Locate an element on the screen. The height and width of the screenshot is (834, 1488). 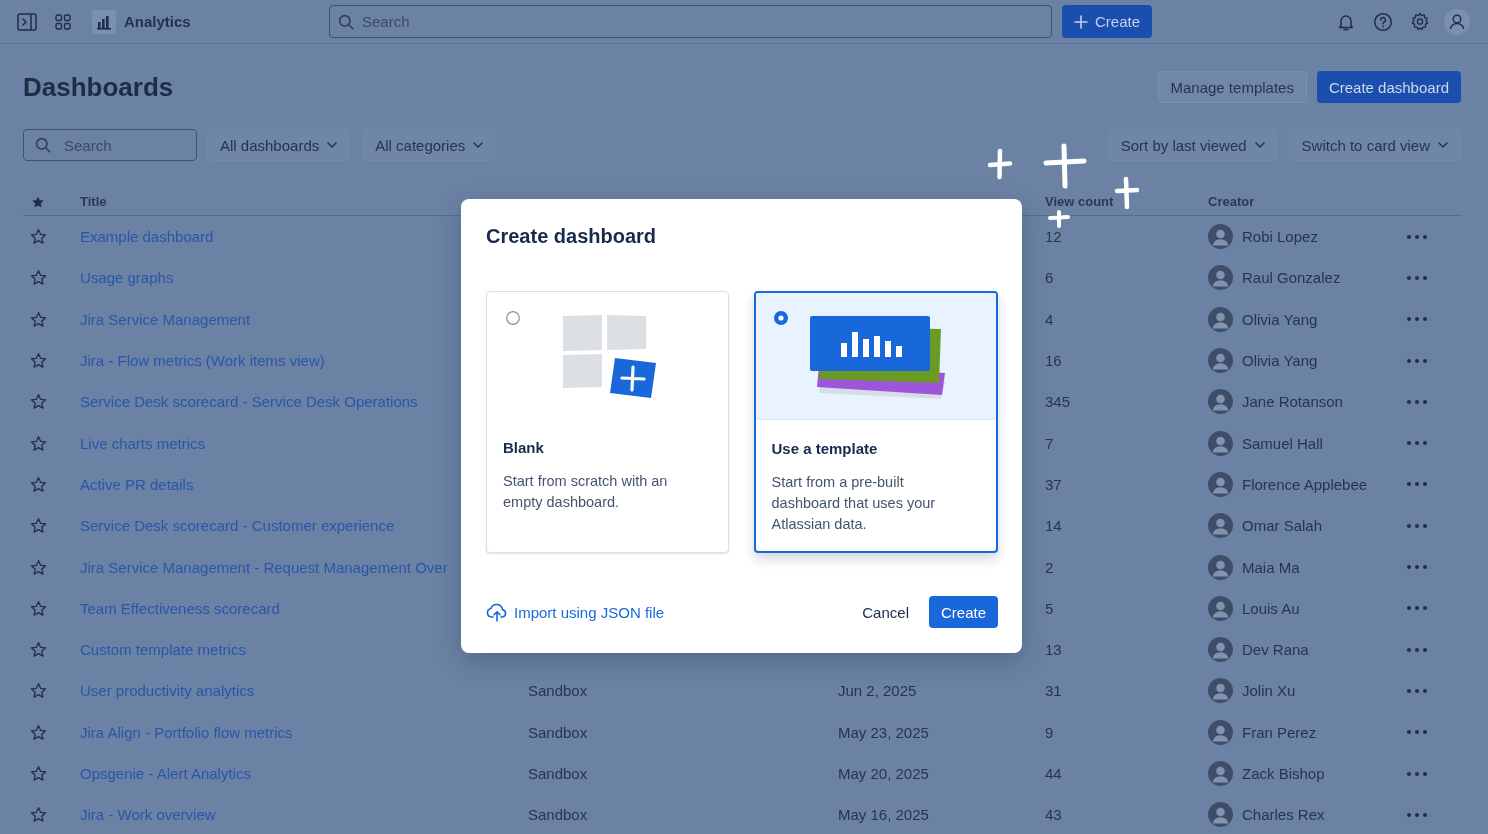
filter-dropdown: All dashboards is located at coordinates (279, 145).